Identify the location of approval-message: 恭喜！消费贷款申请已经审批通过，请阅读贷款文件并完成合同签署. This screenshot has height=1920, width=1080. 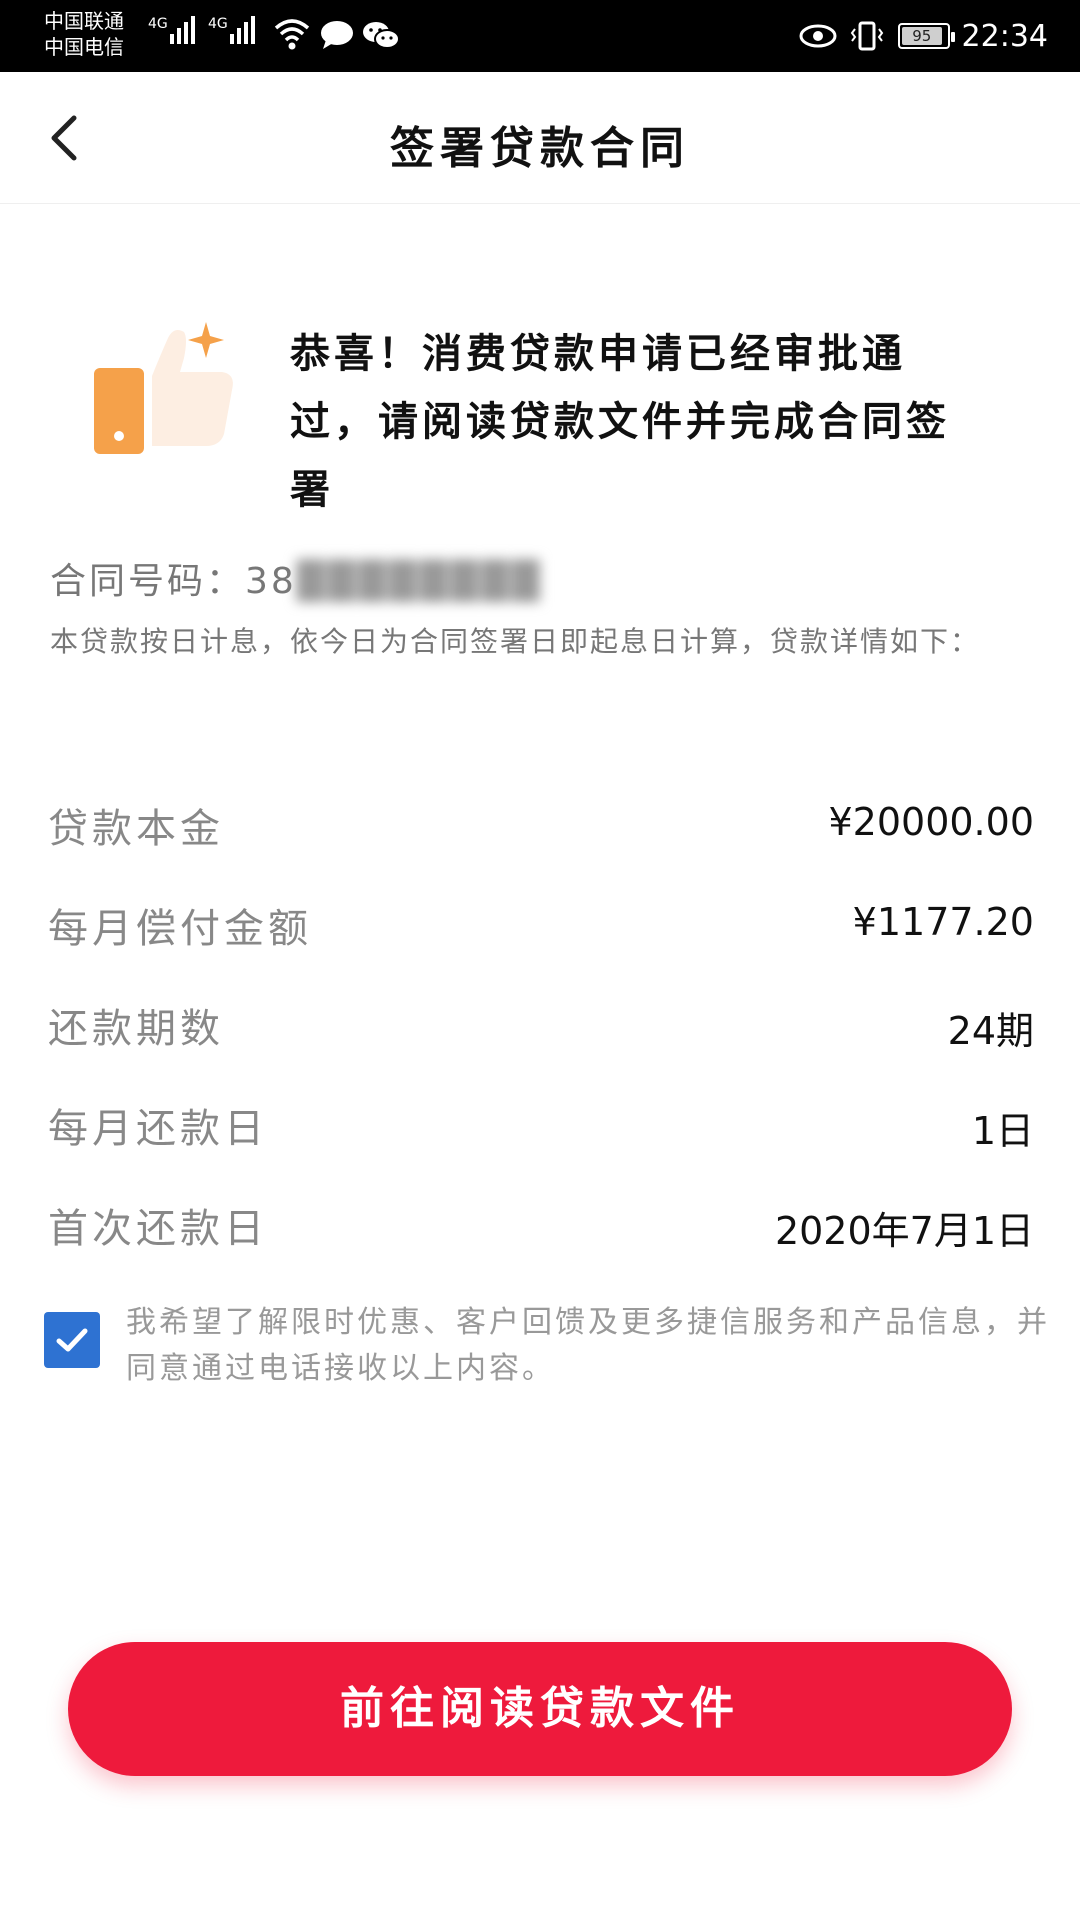
(620, 422).